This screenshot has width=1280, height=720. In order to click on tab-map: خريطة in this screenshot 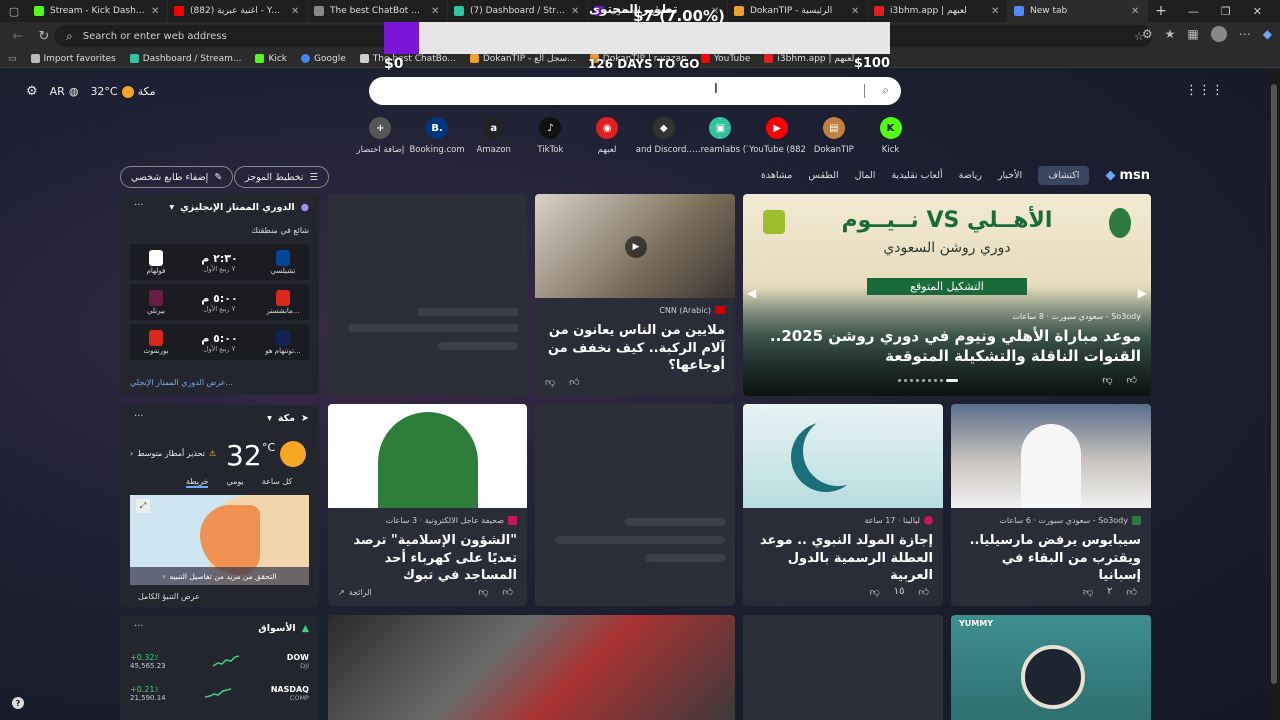, I will do `click(197, 482)`.